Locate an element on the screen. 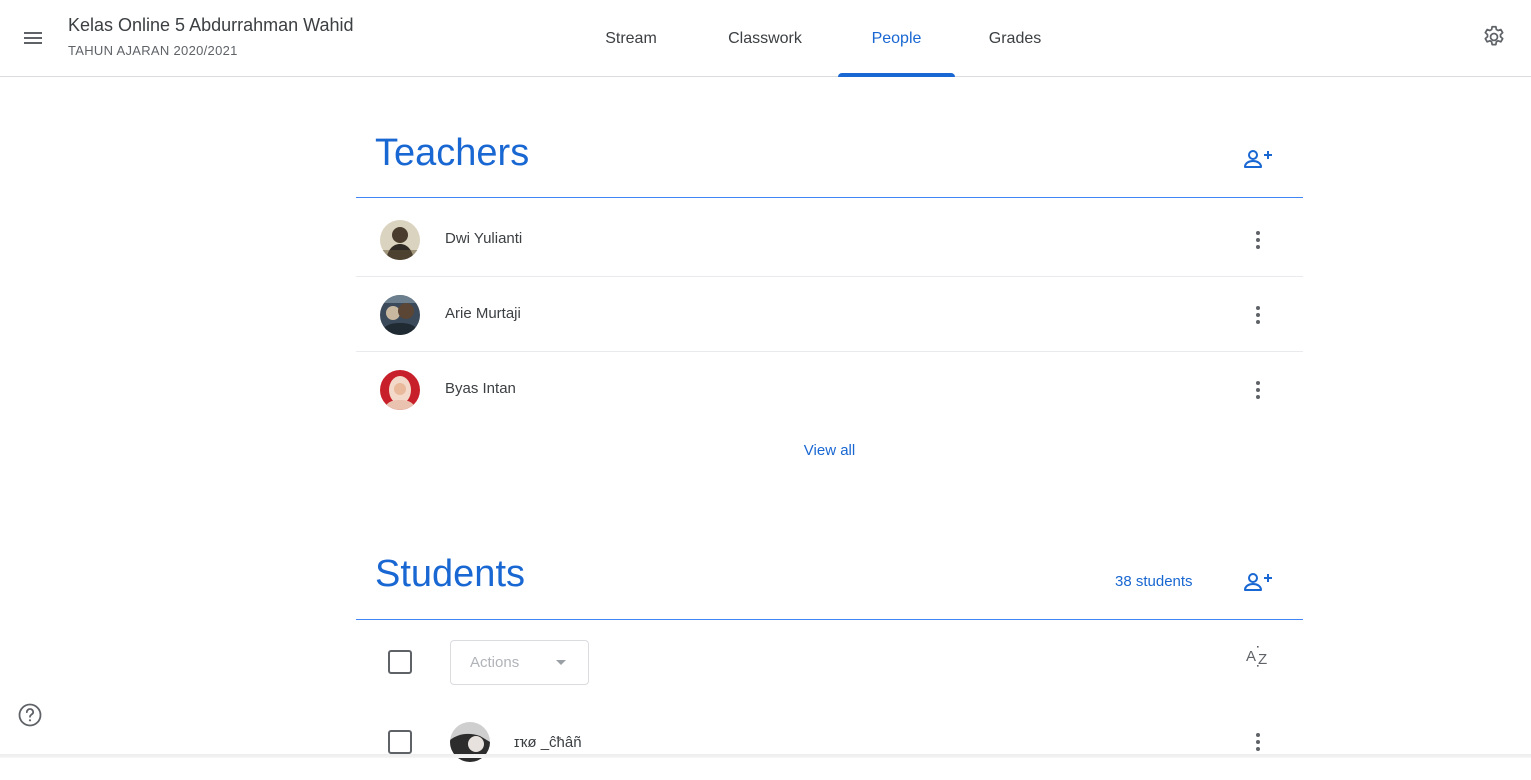 The width and height of the screenshot is (1531, 780). teacher-row: Byas Intan is located at coordinates (829, 389).